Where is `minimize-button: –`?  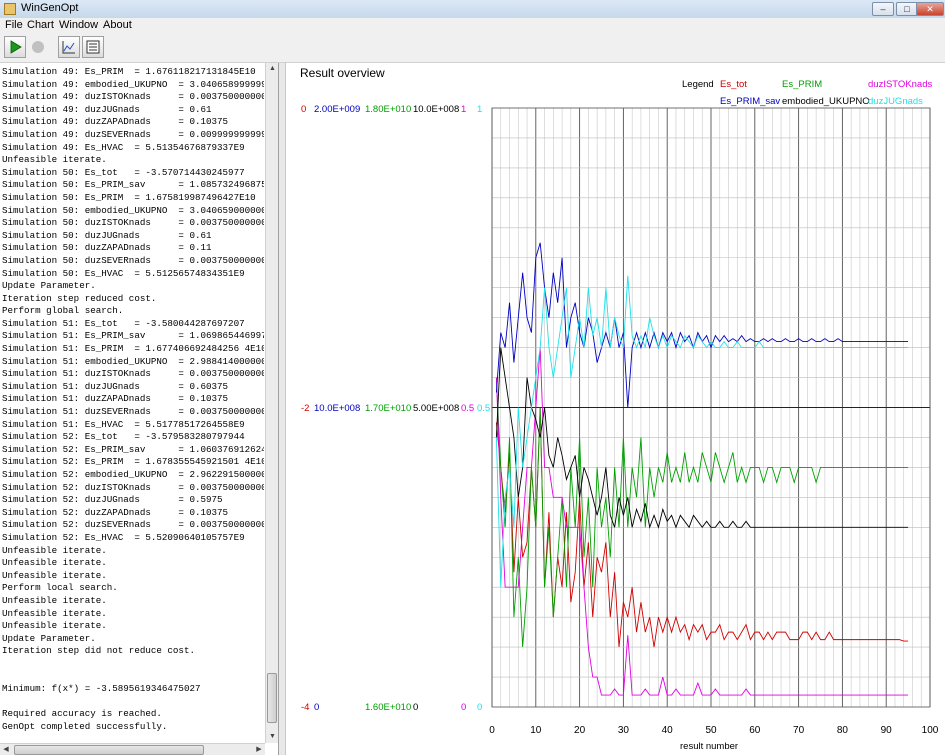 minimize-button: – is located at coordinates (883, 9).